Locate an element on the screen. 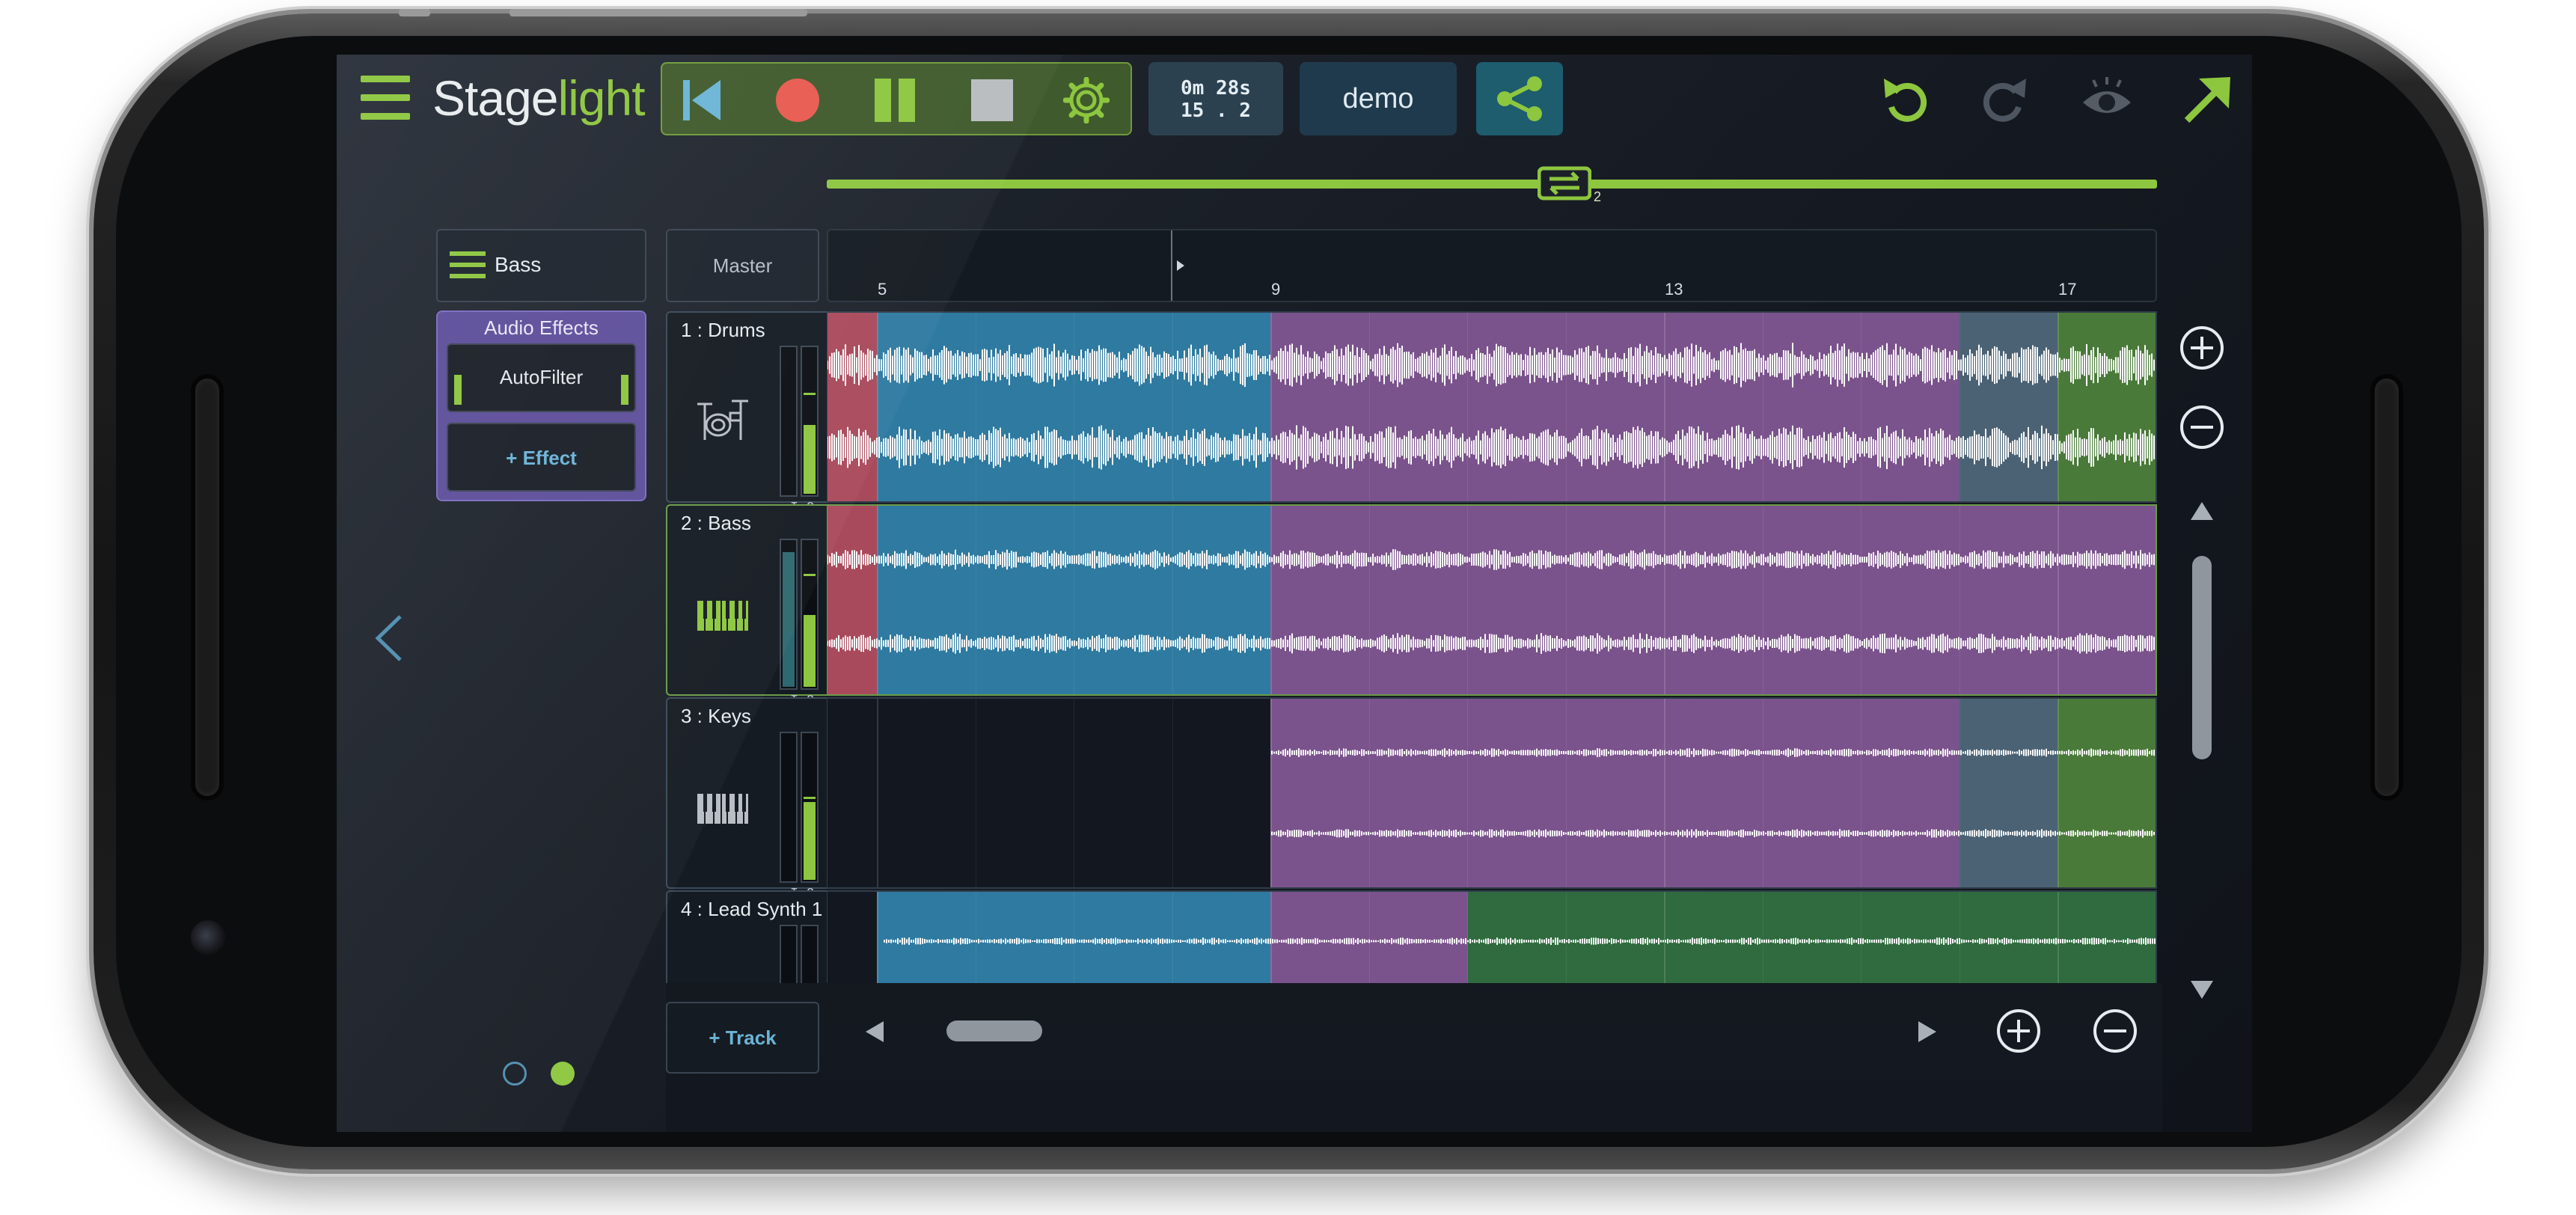  zoom-out-horizontal-icon is located at coordinates (2115, 1031).